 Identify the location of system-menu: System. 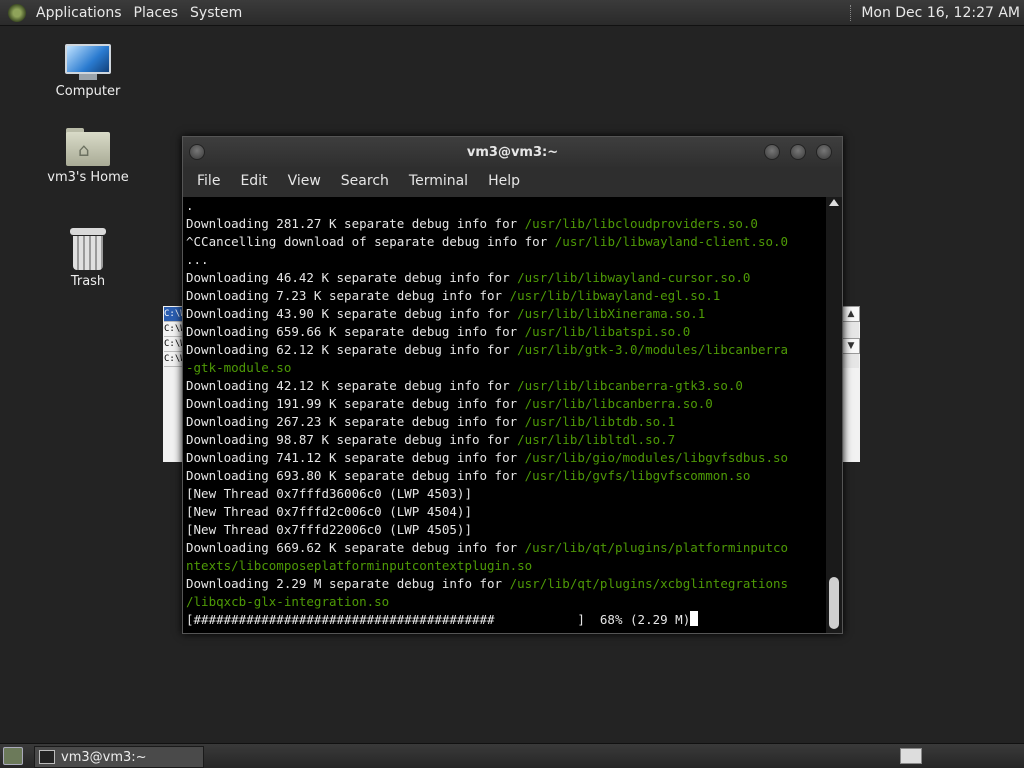
(216, 13).